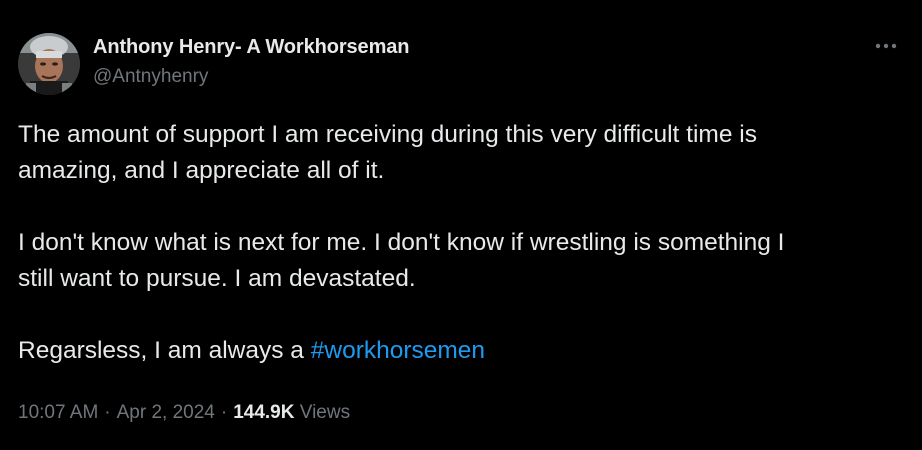  Describe the element at coordinates (164, 350) in the screenshot. I see `closing-text: Regarsless, I am always a` at that location.